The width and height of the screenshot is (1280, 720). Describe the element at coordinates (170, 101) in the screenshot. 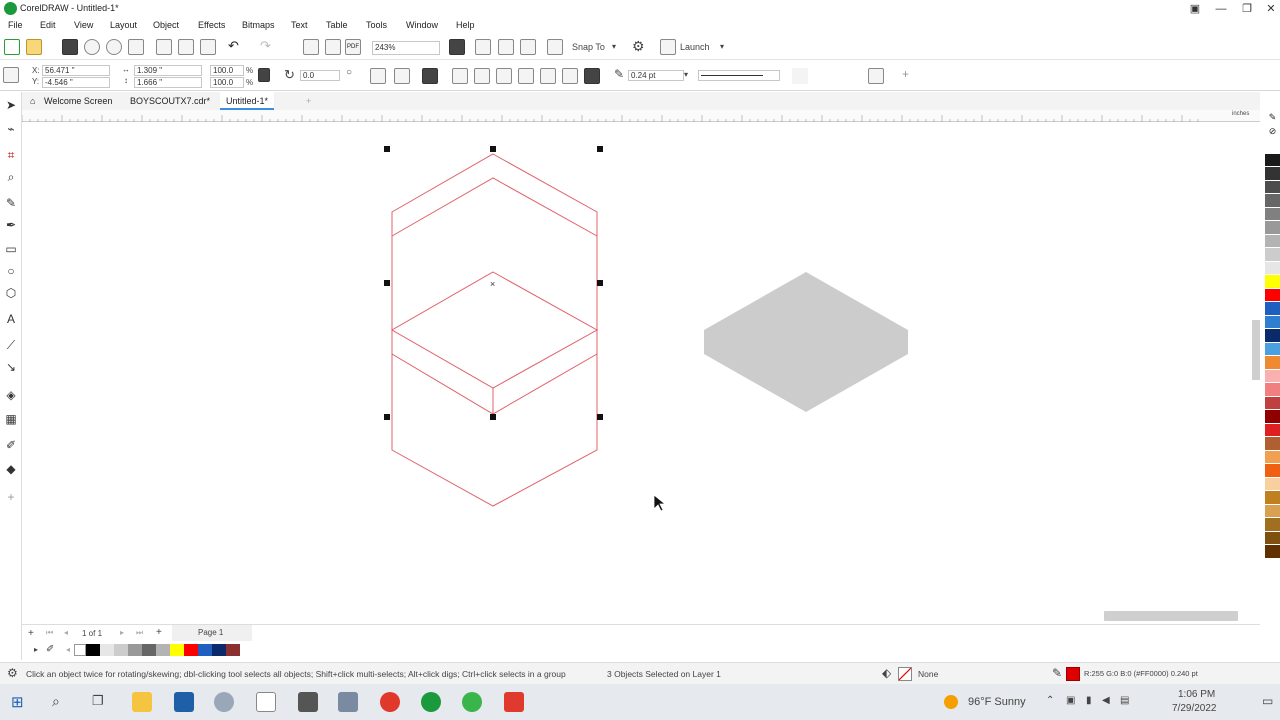

I see `tab-boyscoutx7: BOYSCOUTX7.cdr*` at that location.